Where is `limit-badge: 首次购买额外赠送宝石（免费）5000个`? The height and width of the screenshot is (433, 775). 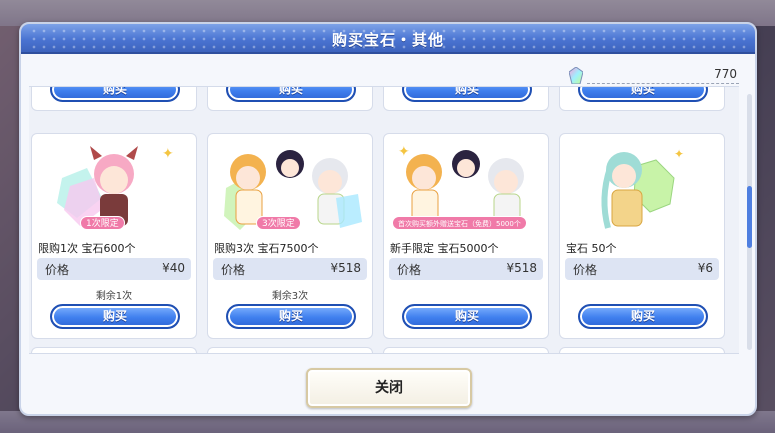
limit-badge: 首次购买额外赠送宝石（免费）5000个 is located at coordinates (459, 223).